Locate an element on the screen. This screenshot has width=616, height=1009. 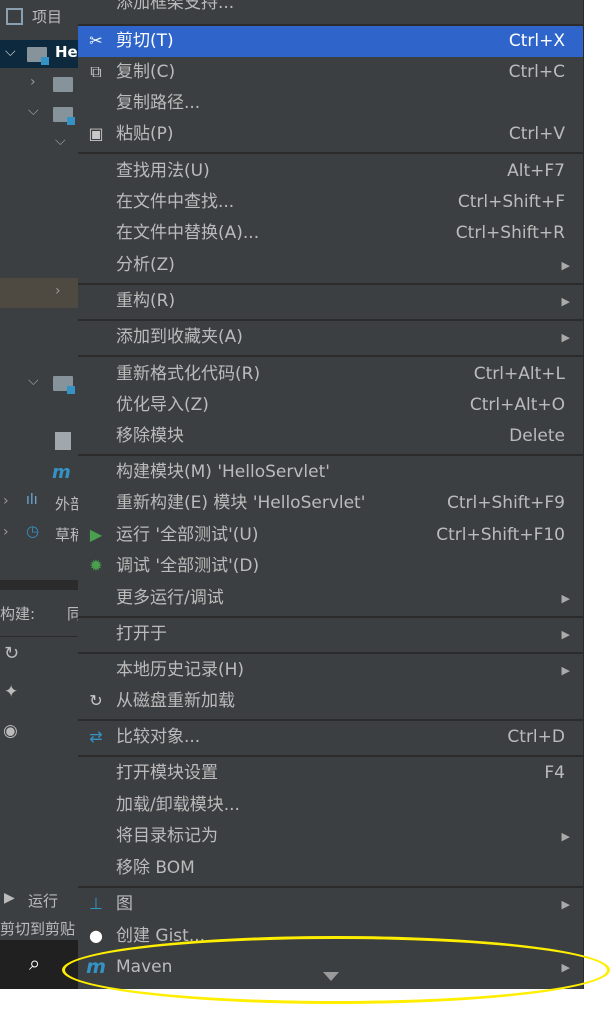
menu-item-find-usages: 查找用法(U) Alt+F7 is located at coordinates (330, 171).